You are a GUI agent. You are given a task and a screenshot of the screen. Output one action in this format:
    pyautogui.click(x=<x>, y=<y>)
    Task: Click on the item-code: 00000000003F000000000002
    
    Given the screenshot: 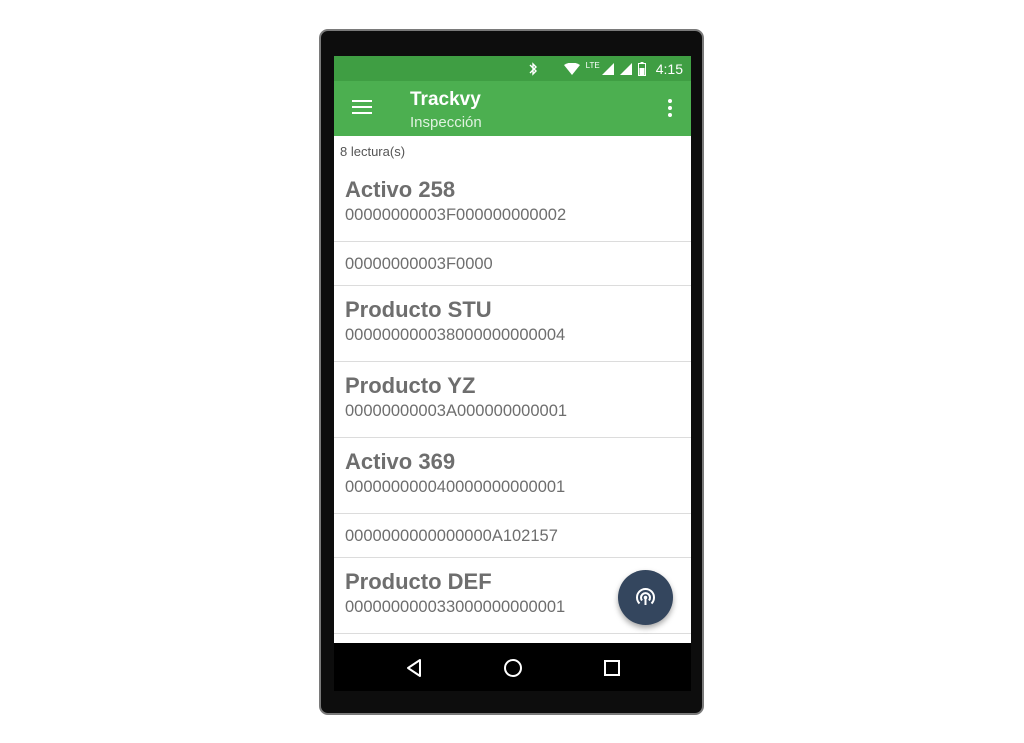 What is the action you would take?
    pyautogui.click(x=456, y=215)
    